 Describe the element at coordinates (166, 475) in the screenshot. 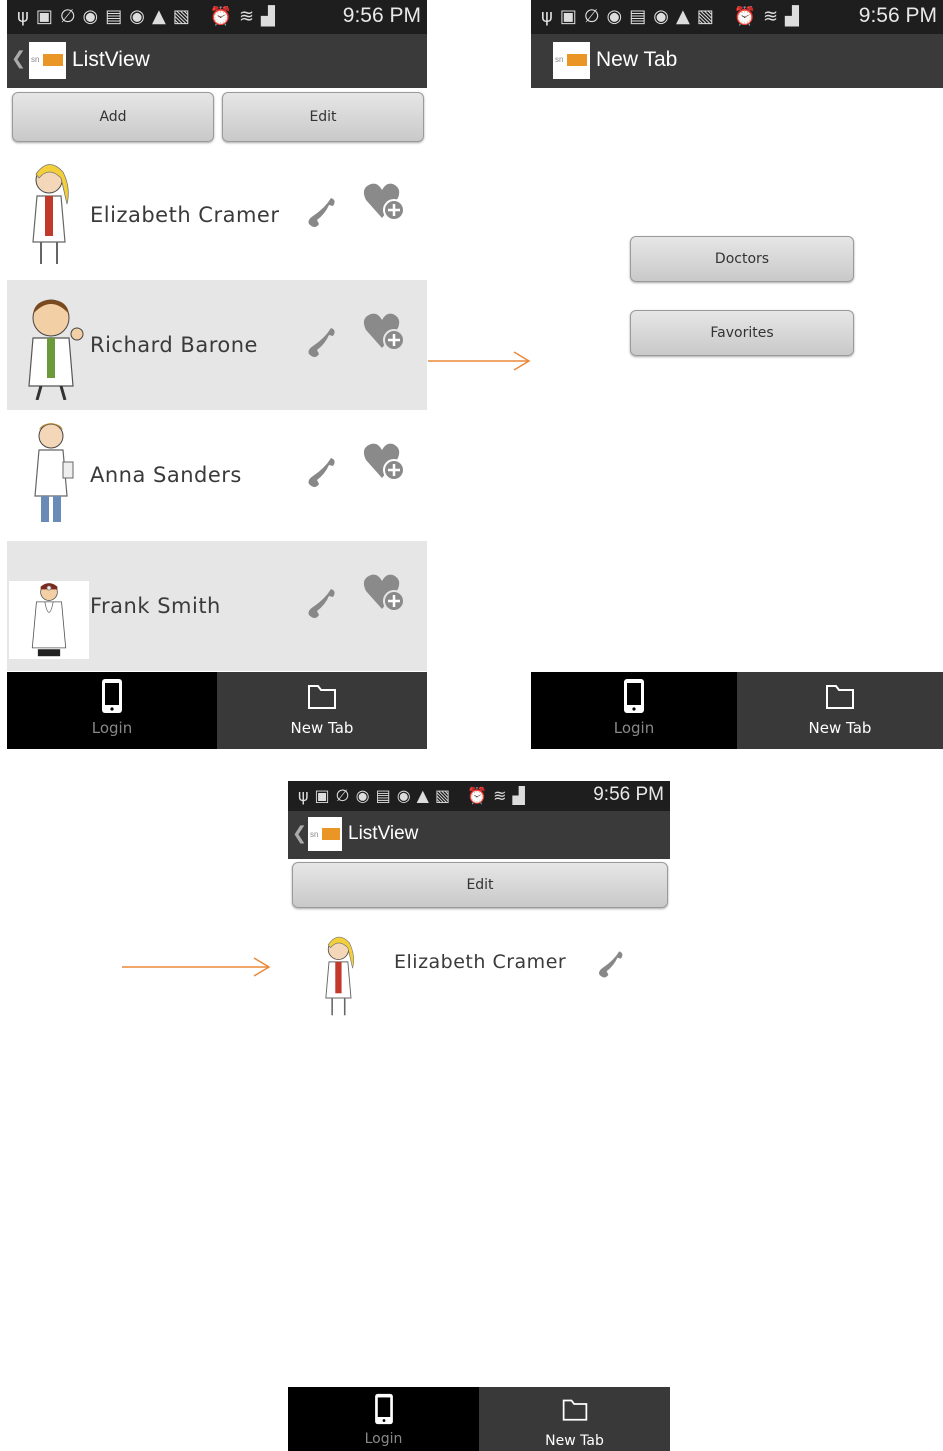

I see `contact-name: Anna Sanders` at that location.